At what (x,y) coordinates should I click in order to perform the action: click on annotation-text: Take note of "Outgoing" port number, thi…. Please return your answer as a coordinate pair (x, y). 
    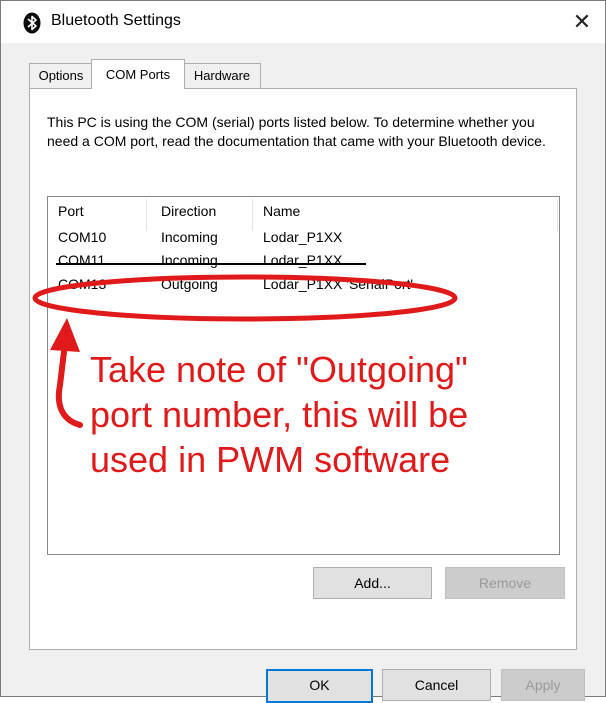
    Looking at the image, I should click on (325, 414).